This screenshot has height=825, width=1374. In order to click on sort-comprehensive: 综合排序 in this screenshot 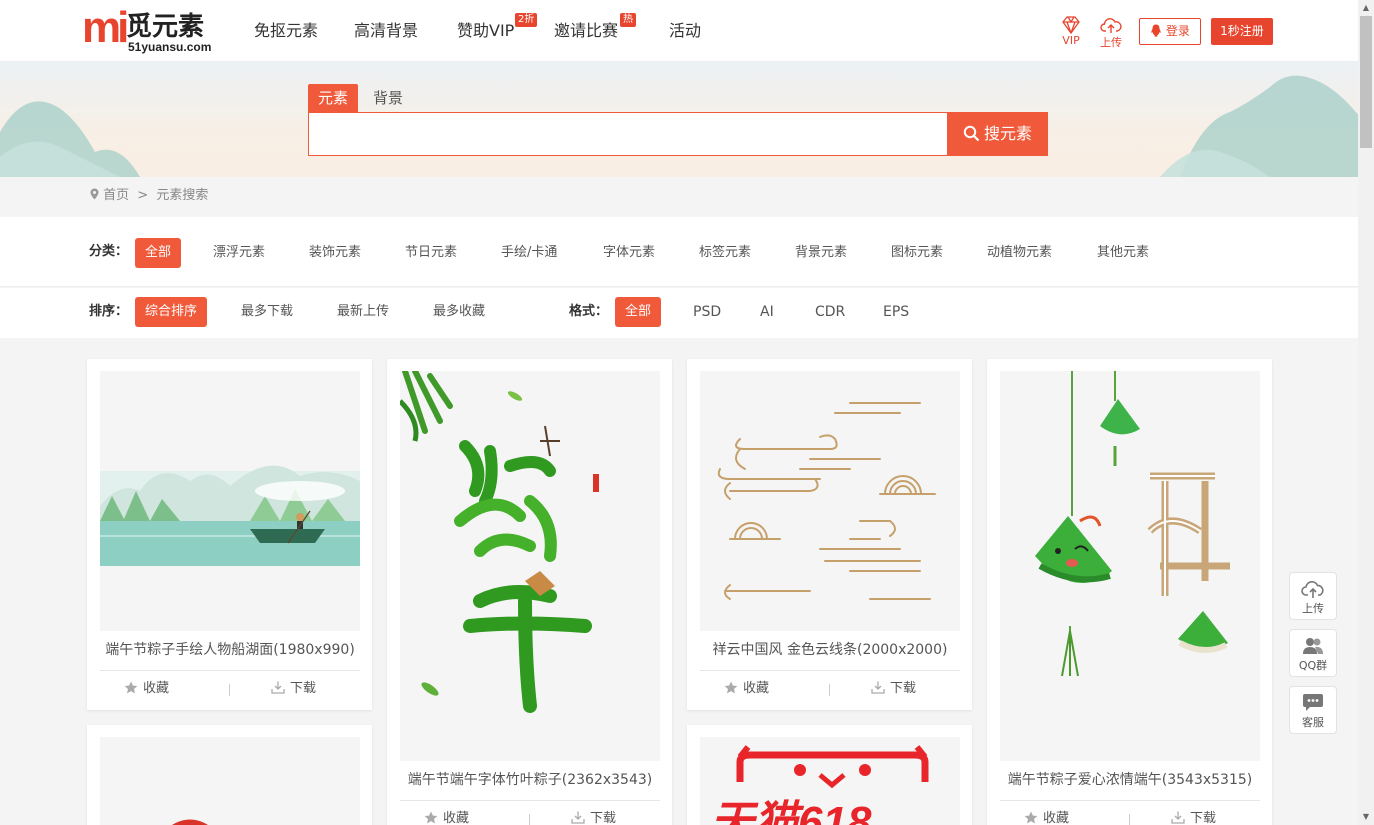, I will do `click(171, 312)`.